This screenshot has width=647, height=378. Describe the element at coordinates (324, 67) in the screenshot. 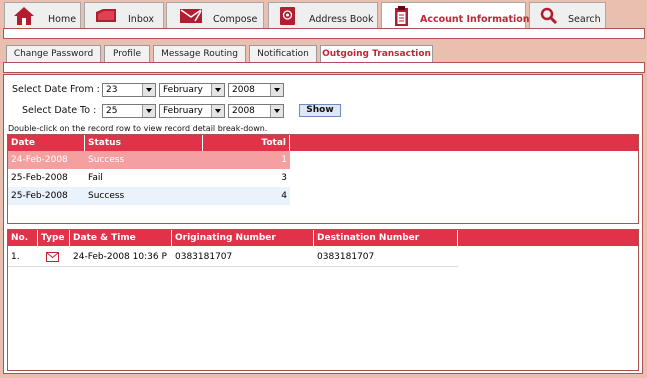

I see `sub-tab-content-strip` at that location.